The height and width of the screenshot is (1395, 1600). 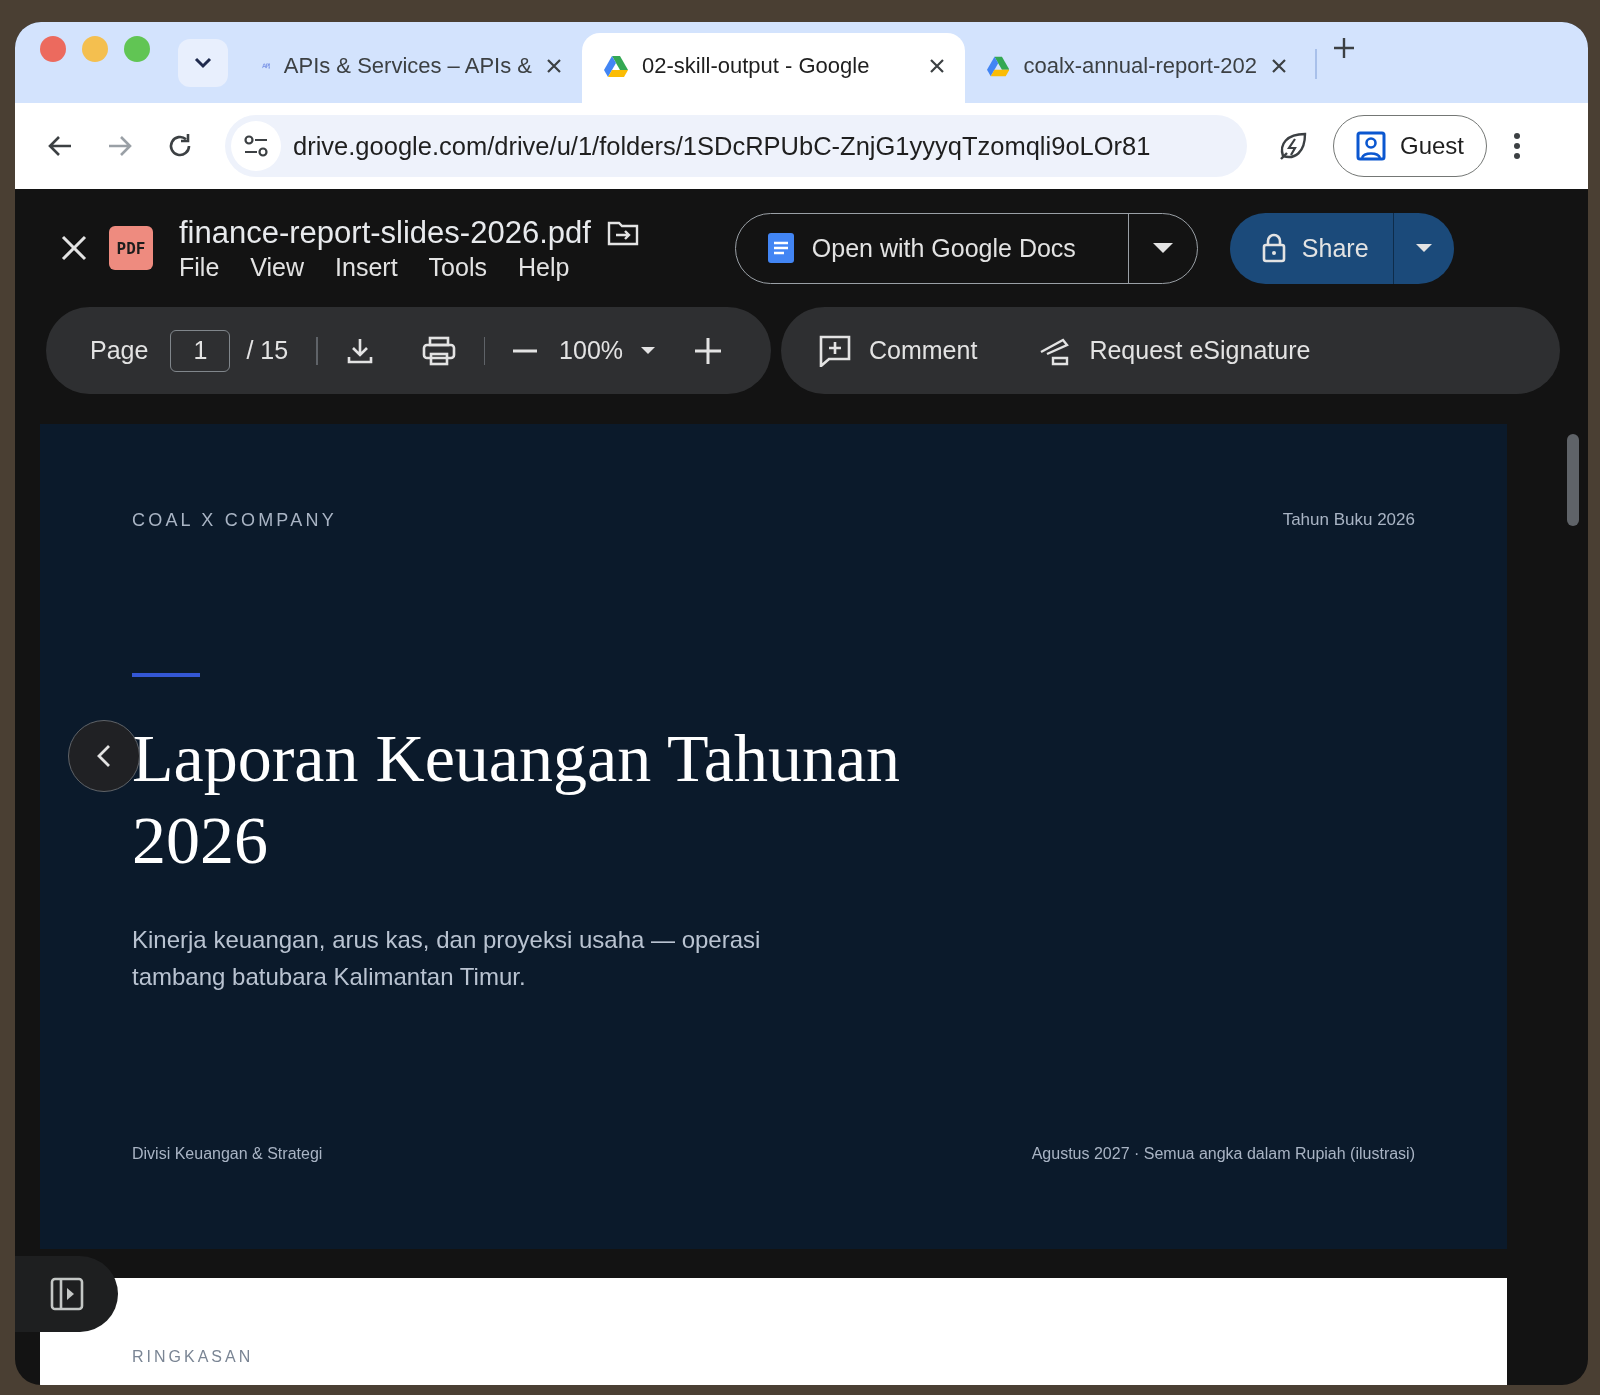 I want to click on menu-item: View, so click(x=277, y=267).